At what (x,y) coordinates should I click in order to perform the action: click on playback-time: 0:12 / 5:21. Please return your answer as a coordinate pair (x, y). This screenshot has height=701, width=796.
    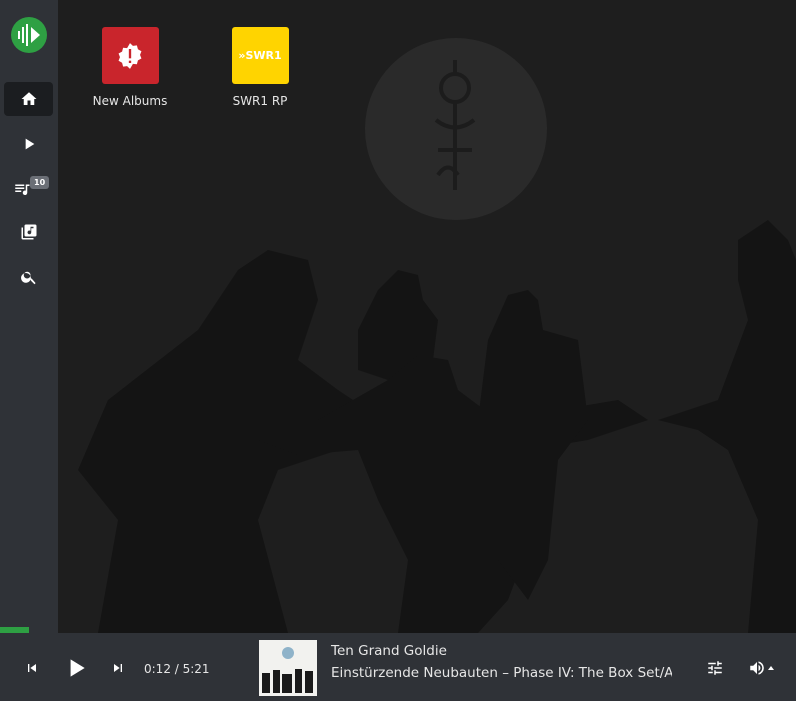
    Looking at the image, I should click on (177, 669).